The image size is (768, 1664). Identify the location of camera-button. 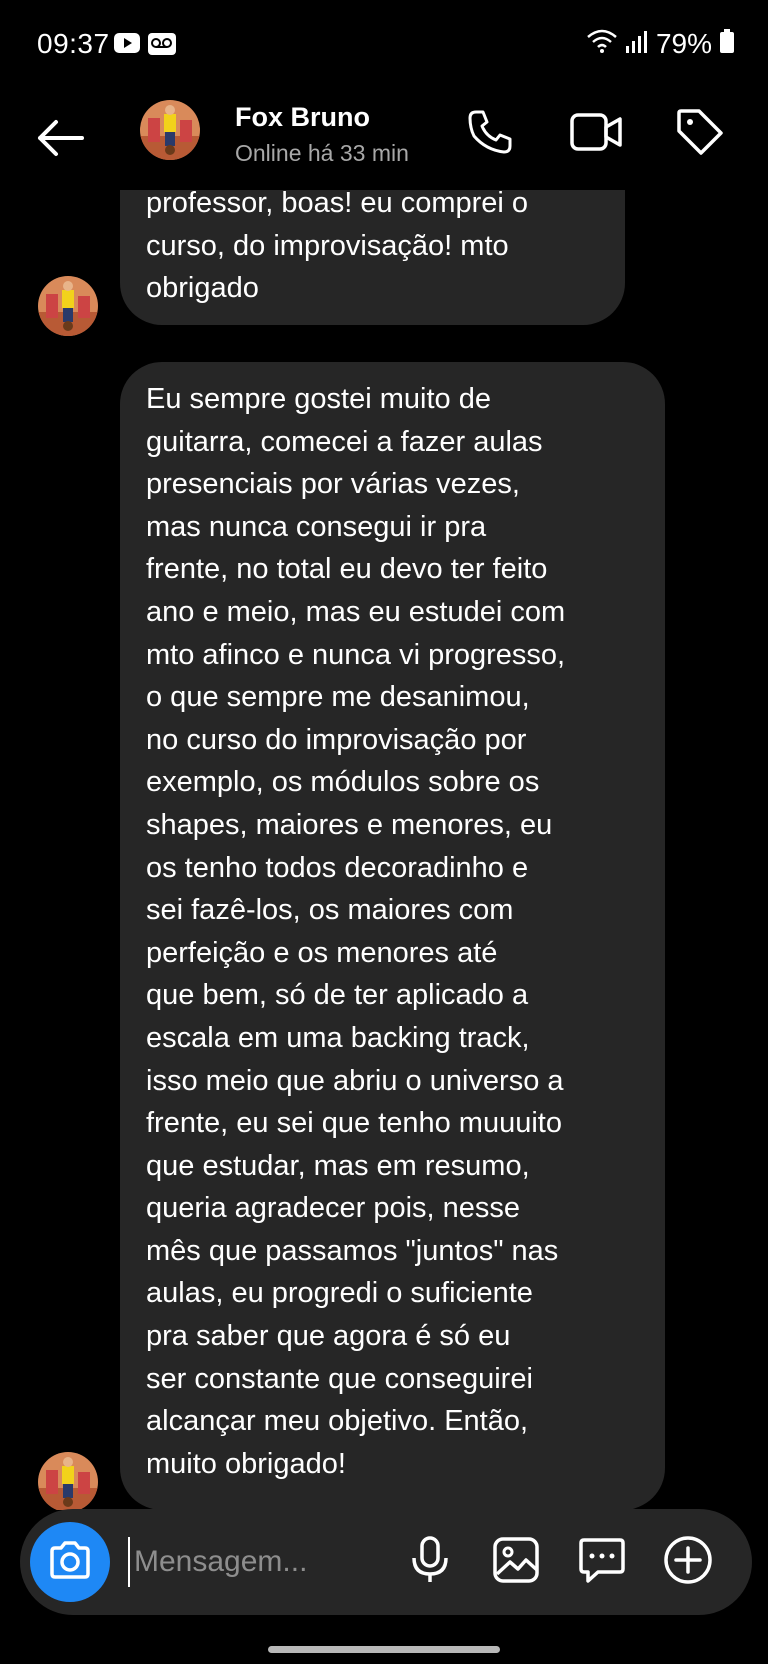
(70, 1562).